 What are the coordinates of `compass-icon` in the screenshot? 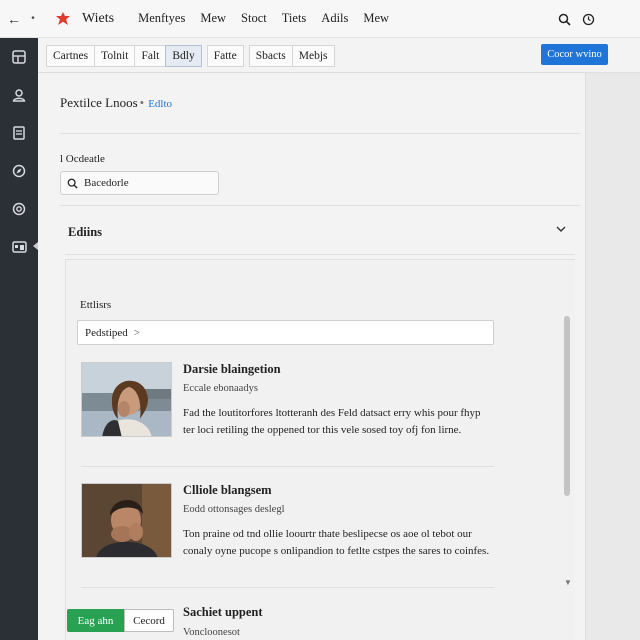 It's located at (19, 171).